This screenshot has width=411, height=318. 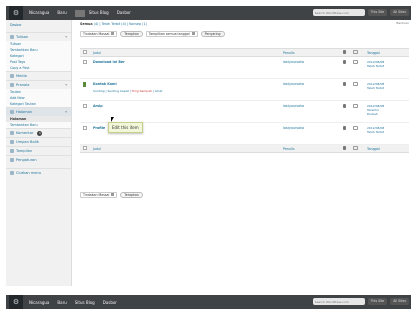 I want to click on sidebar-collapse-label: Ciutkan menu, so click(x=29, y=172).